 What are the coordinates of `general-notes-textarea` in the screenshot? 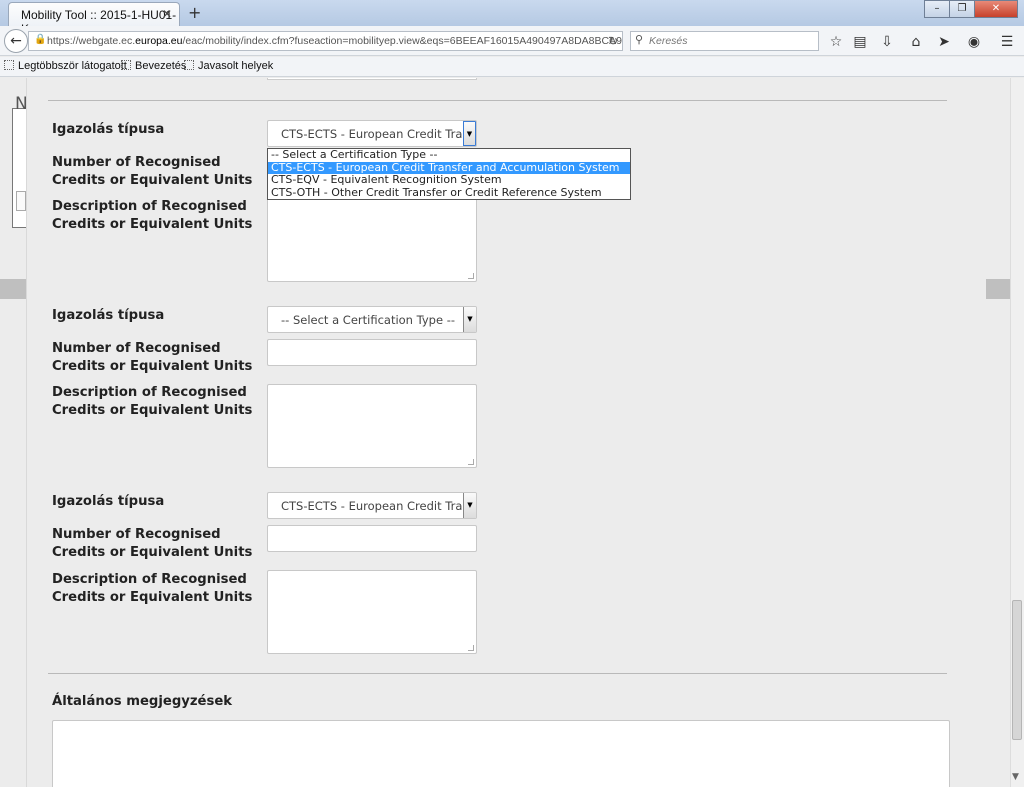 It's located at (501, 753).